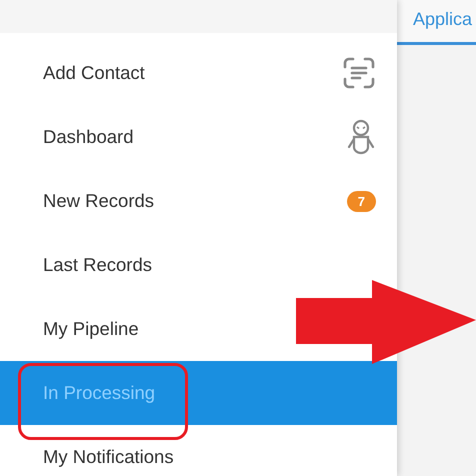 This screenshot has width=476, height=476. What do you see at coordinates (359, 73) in the screenshot?
I see `scan-icon` at bounding box center [359, 73].